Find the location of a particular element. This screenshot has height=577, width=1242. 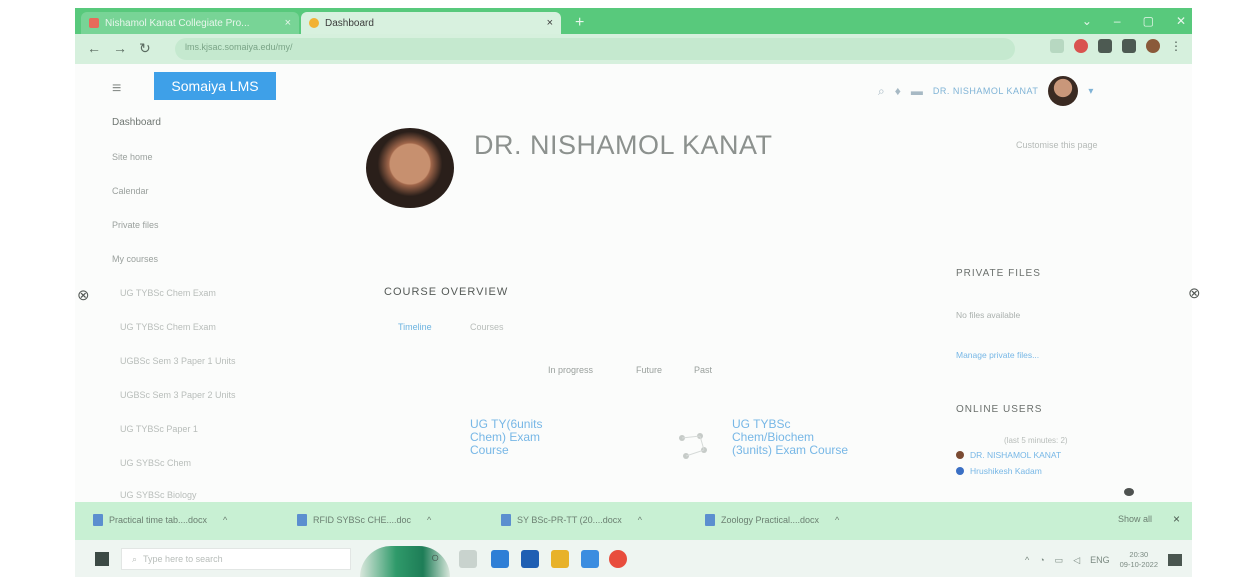

download-label: SY BSc-PR-TT (20....docx is located at coordinates (569, 520).